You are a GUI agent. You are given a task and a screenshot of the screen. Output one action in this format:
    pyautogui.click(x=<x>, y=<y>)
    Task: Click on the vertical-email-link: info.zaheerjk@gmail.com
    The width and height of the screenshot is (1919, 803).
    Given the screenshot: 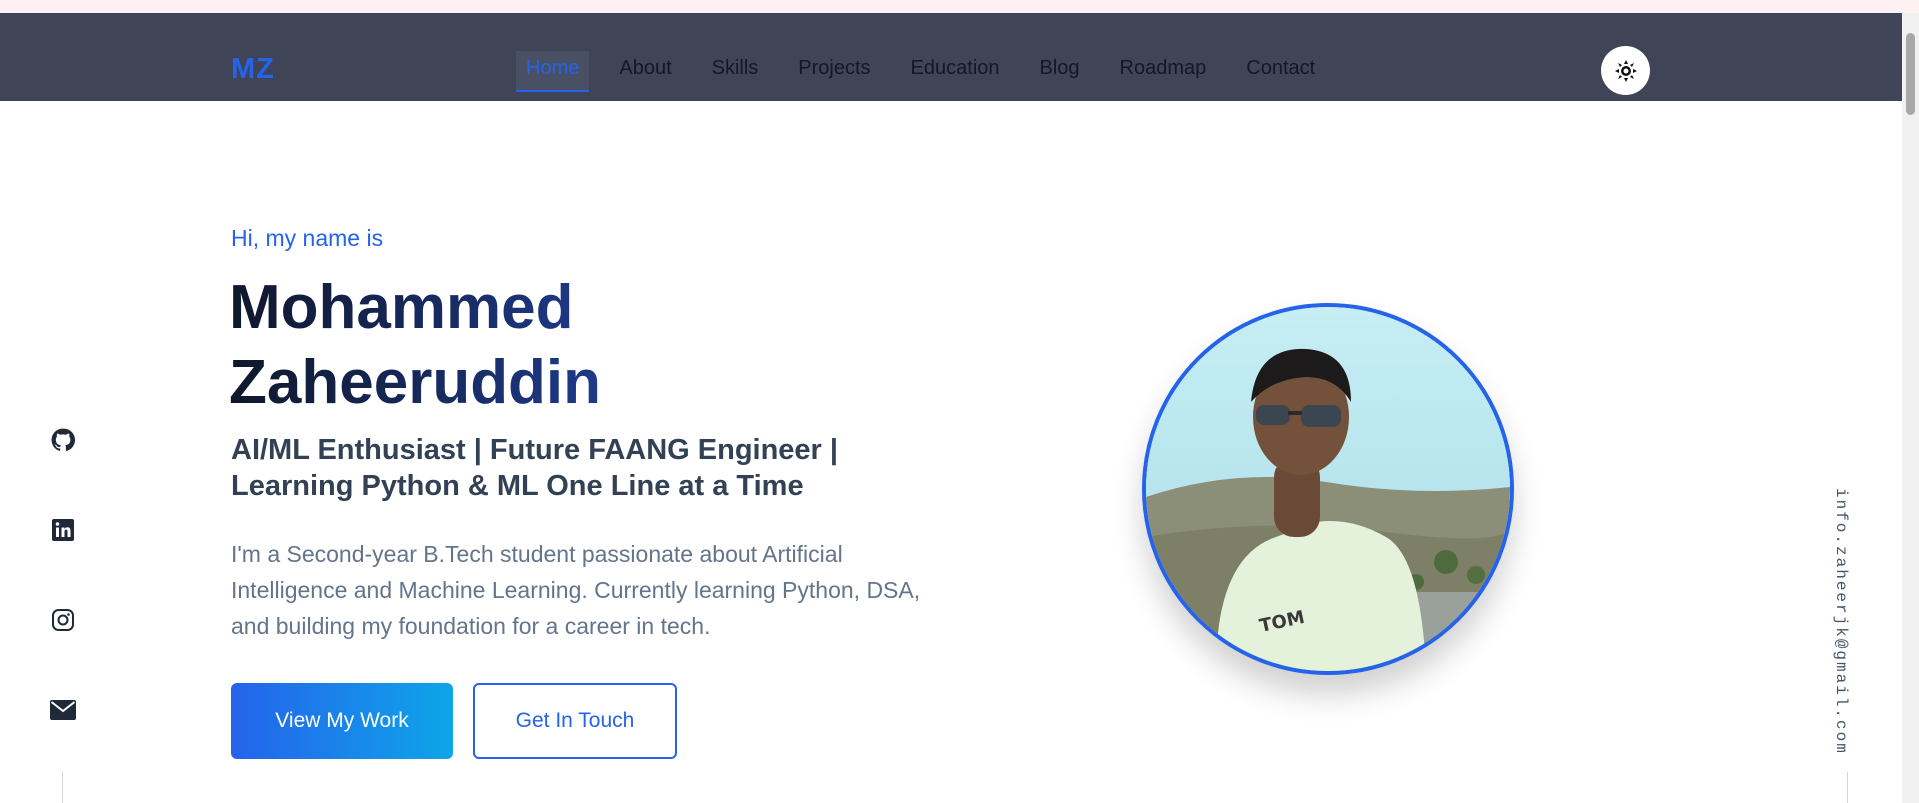 What is the action you would take?
    pyautogui.click(x=1841, y=621)
    